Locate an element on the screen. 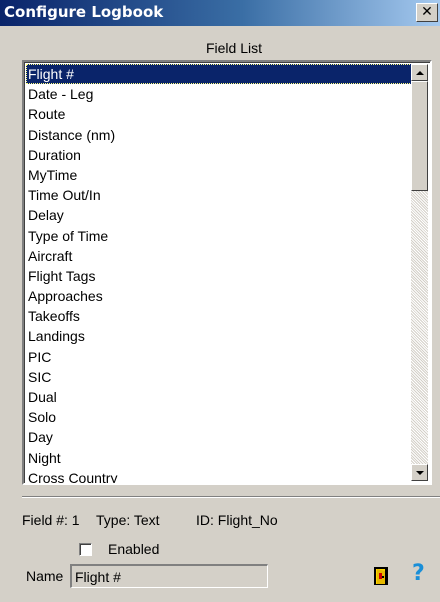 Image resolution: width=440 pixels, height=602 pixels. list-item: Flight Tags is located at coordinates (219, 276).